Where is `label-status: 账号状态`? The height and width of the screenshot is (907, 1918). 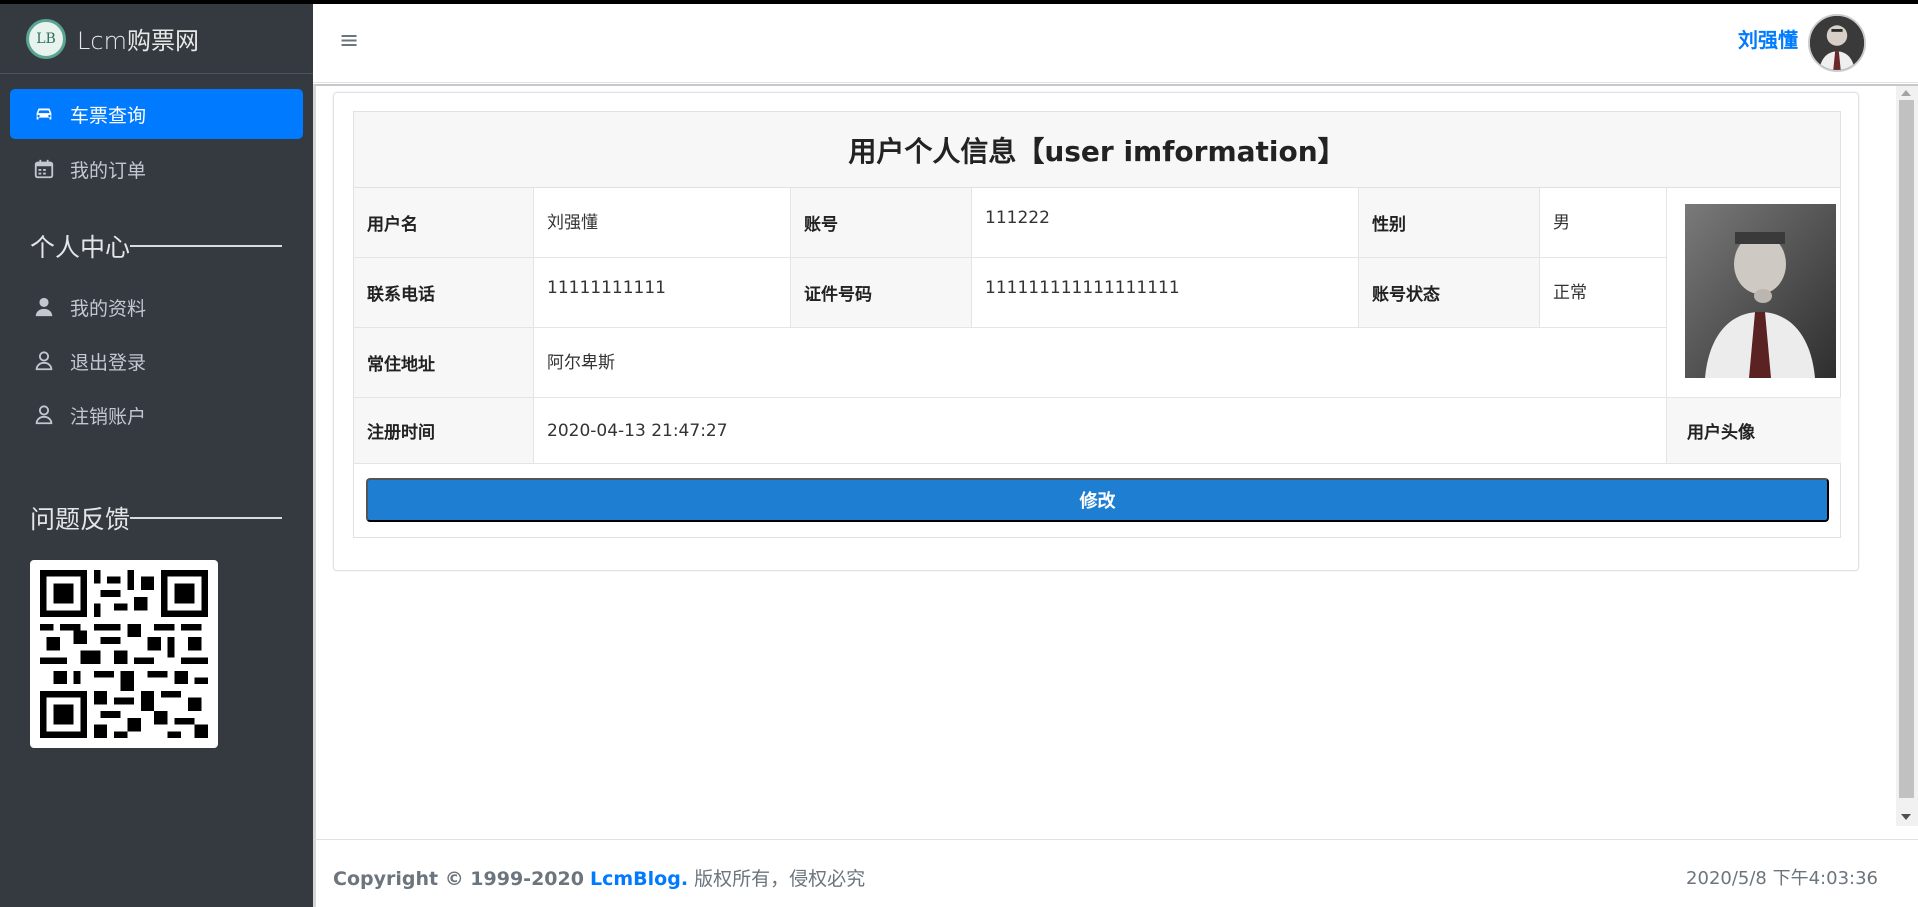 label-status: 账号状态 is located at coordinates (1449, 293).